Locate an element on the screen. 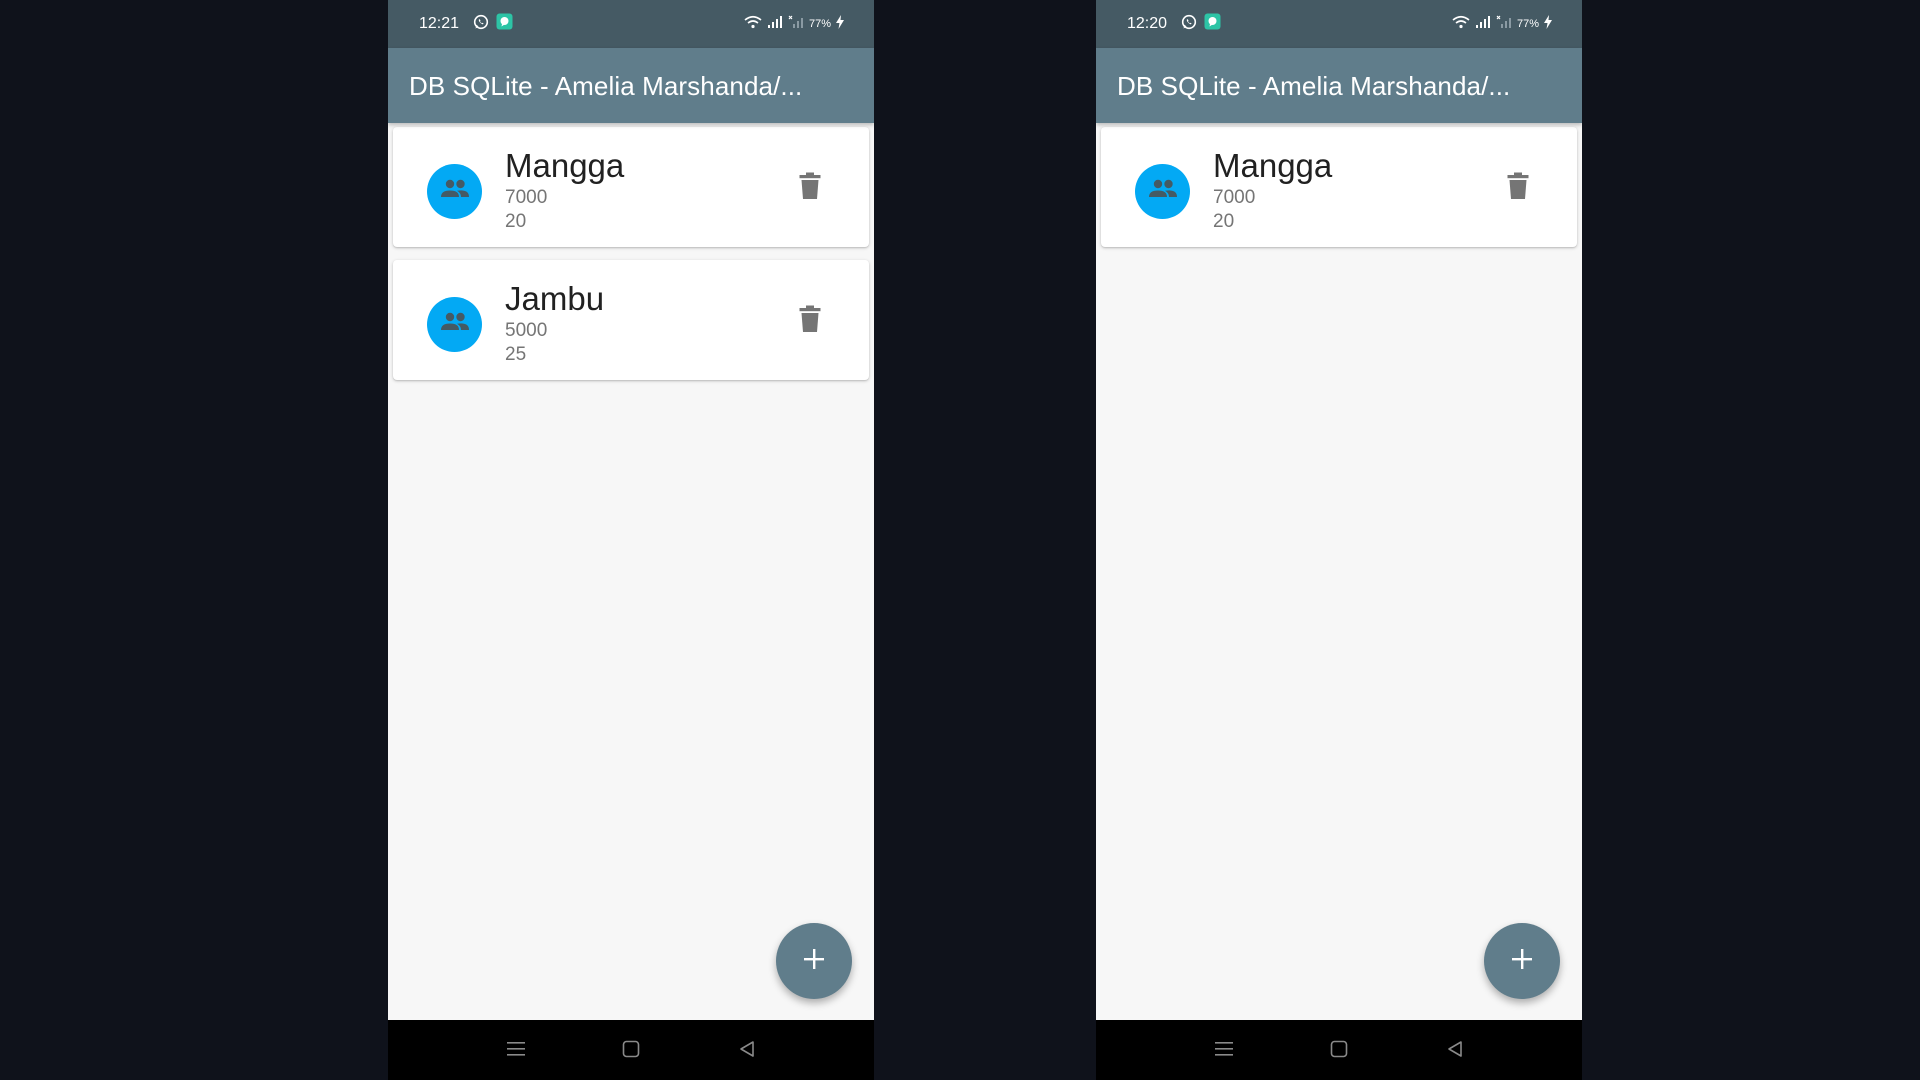 This screenshot has height=1080, width=1920. item-price: 5000 is located at coordinates (526, 330).